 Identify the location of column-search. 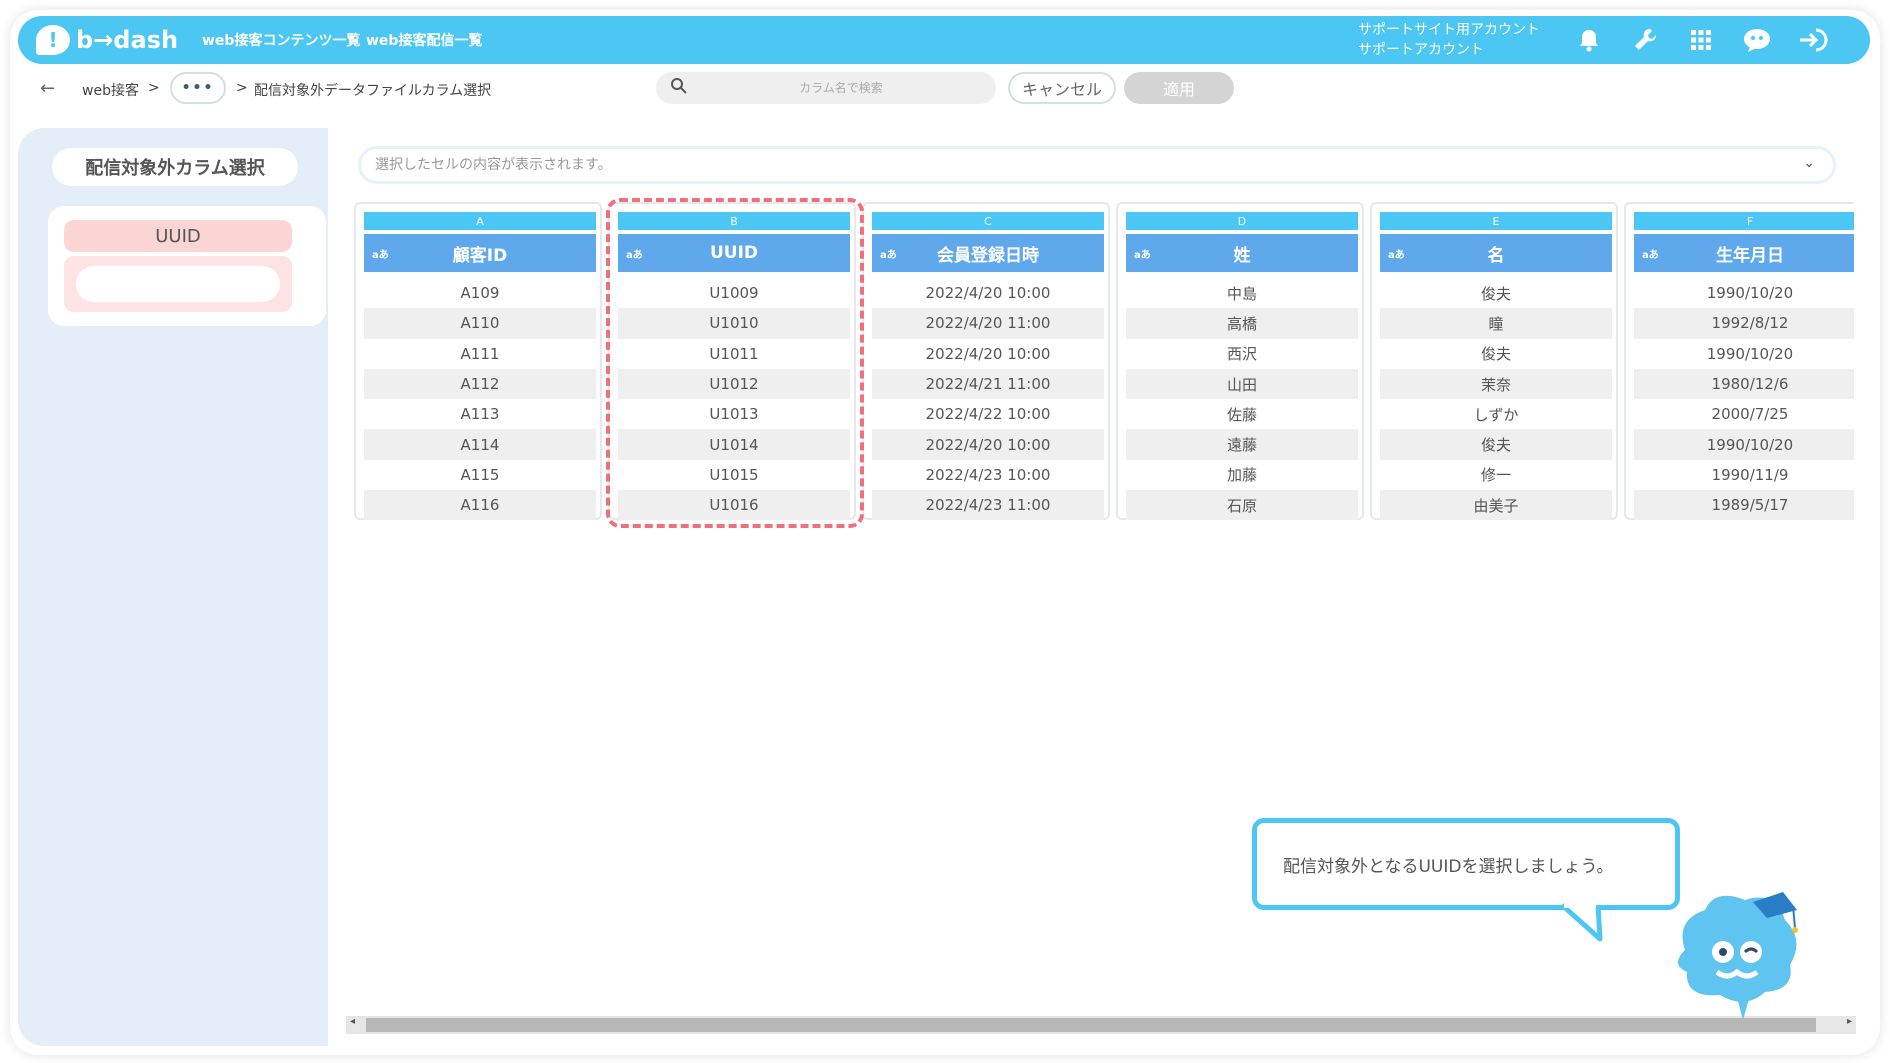
(826, 88).